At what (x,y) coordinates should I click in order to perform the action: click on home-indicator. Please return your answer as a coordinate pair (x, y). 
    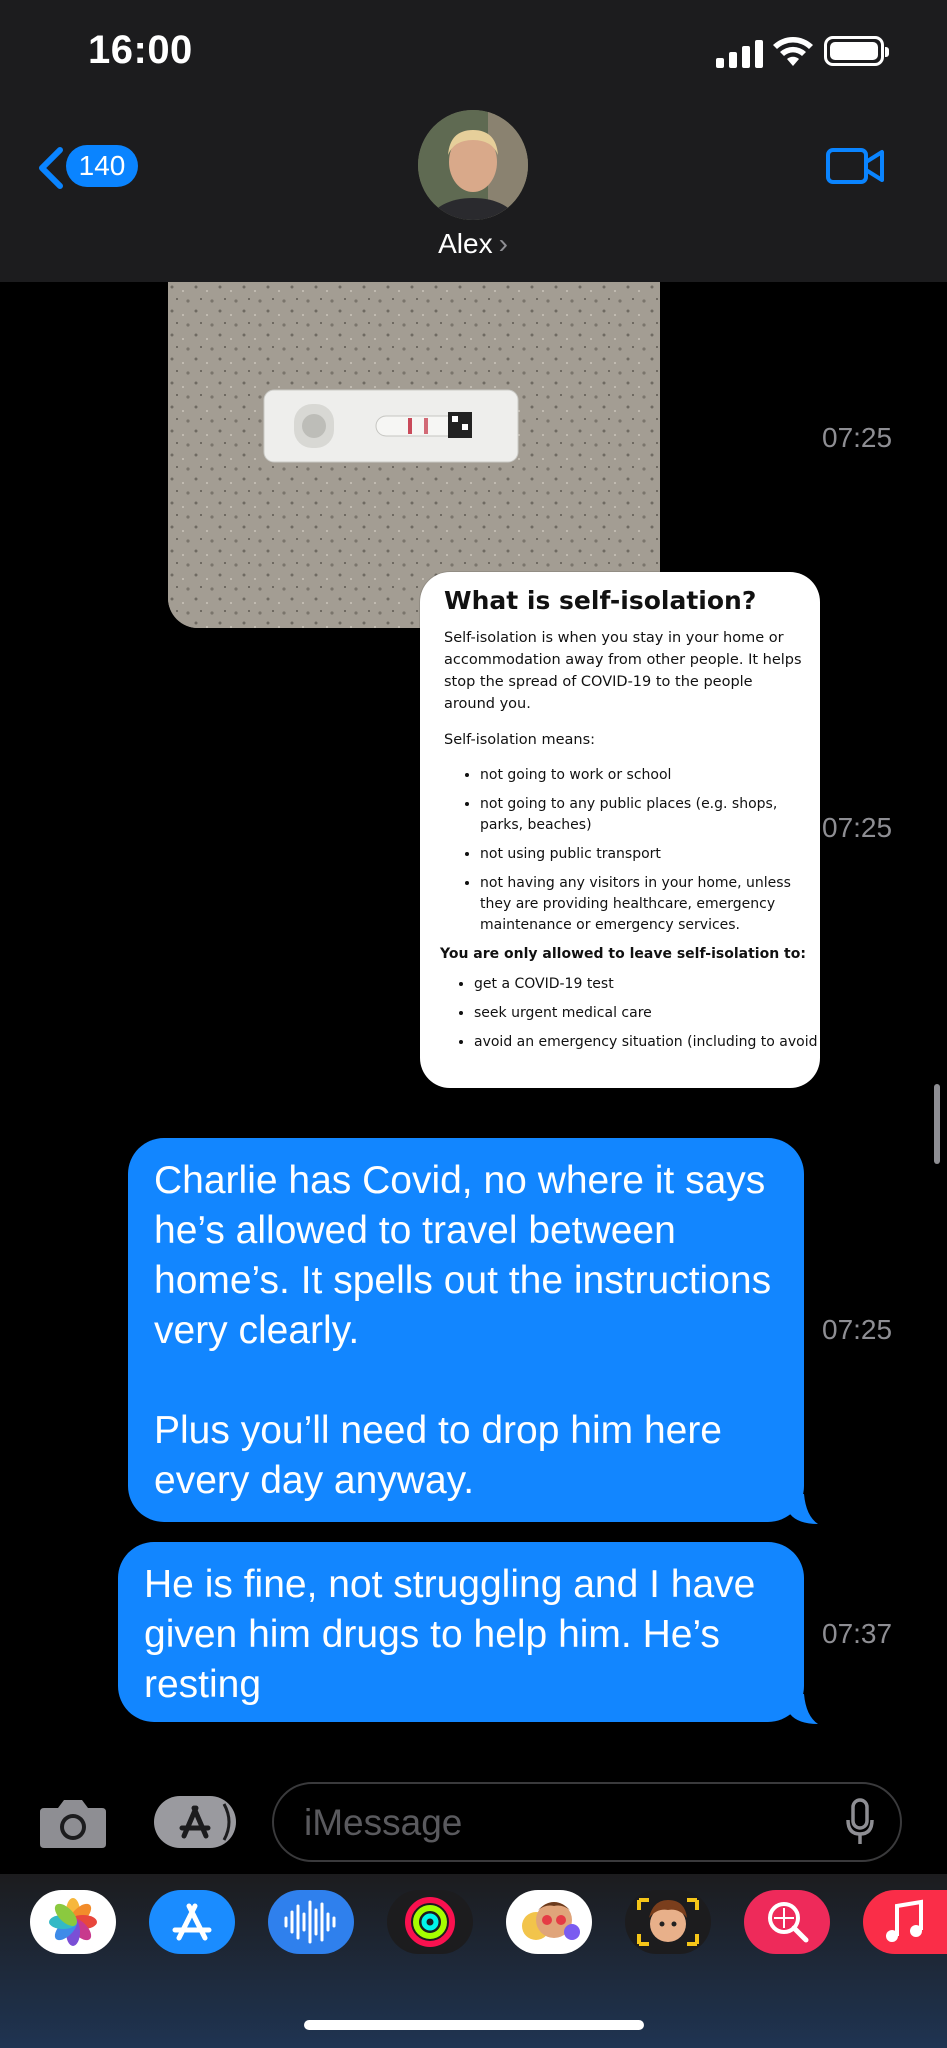
    Looking at the image, I should click on (474, 2025).